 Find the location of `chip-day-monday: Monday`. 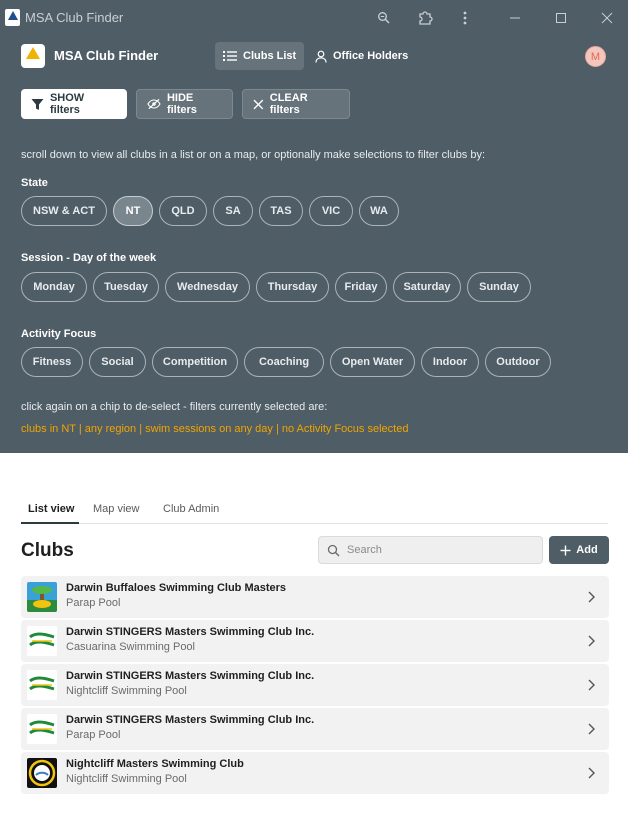

chip-day-monday: Monday is located at coordinates (54, 287).